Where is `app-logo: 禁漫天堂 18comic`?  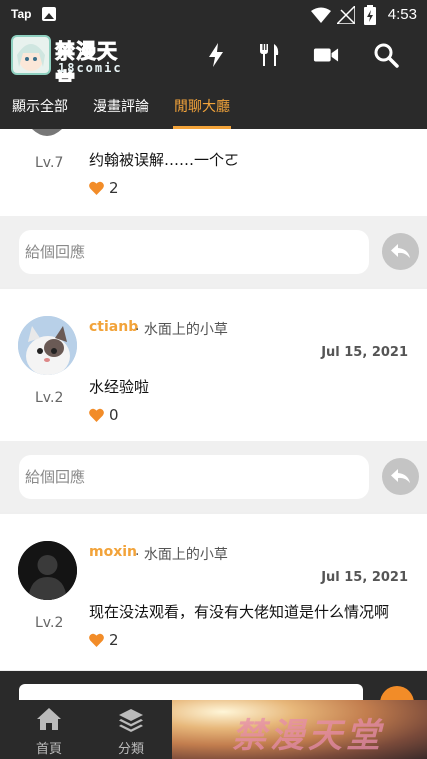 app-logo: 禁漫天堂 18comic is located at coordinates (71, 64).